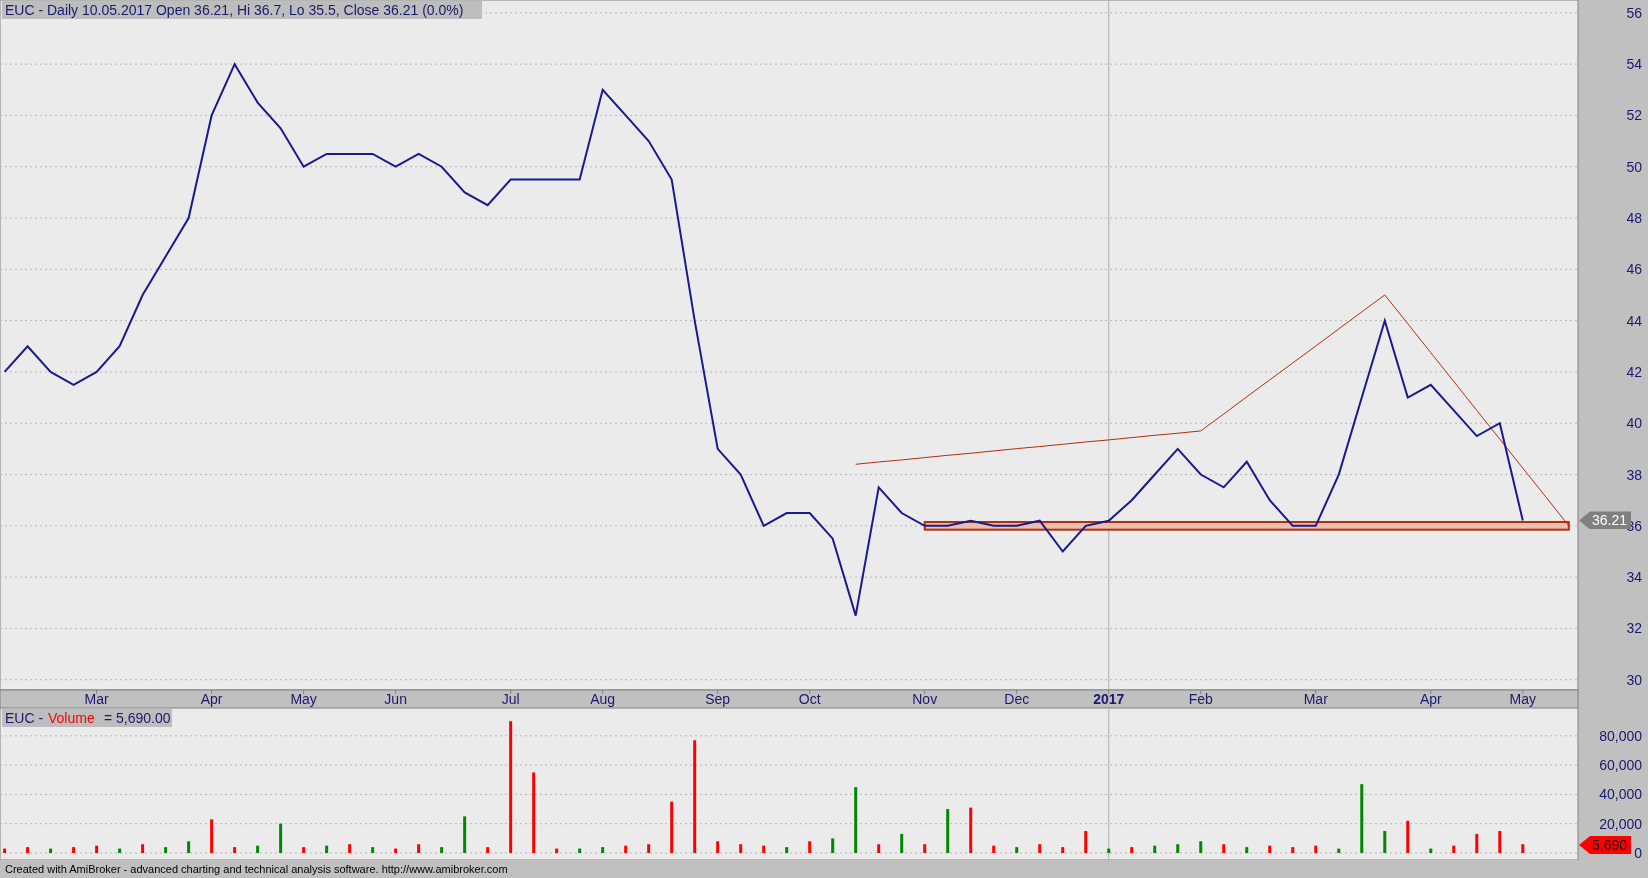 The height and width of the screenshot is (878, 1648). I want to click on volume-badge: 5,690, so click(1605, 845).